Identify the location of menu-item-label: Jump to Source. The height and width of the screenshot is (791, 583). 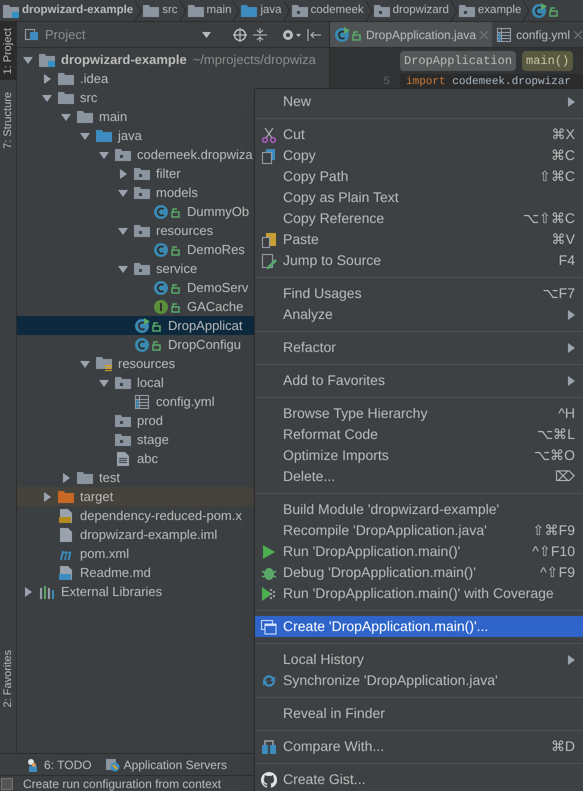
(332, 260).